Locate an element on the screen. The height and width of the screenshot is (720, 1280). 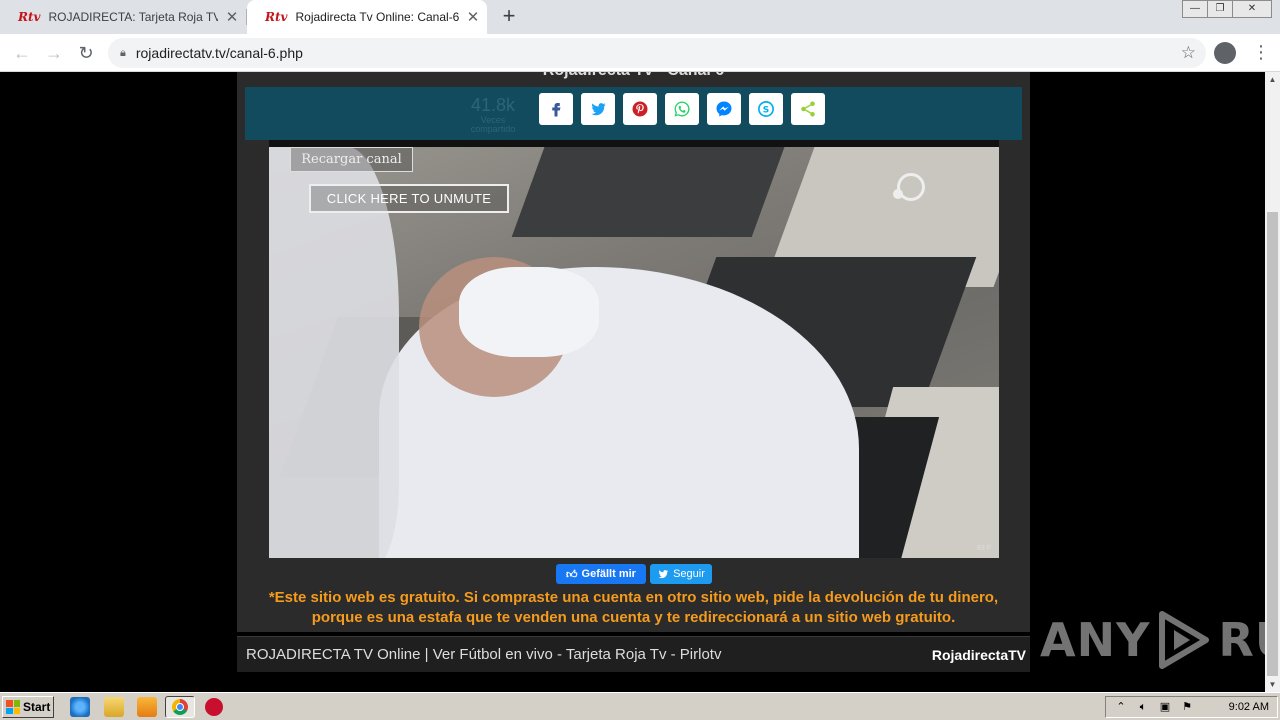
more-share-button is located at coordinates (808, 109).